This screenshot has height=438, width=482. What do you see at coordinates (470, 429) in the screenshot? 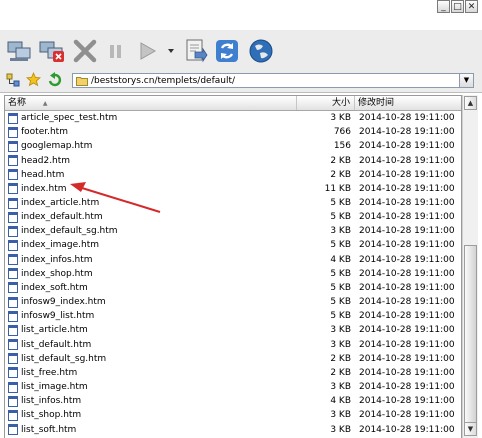
I see `scroll-down-button: ▼` at bounding box center [470, 429].